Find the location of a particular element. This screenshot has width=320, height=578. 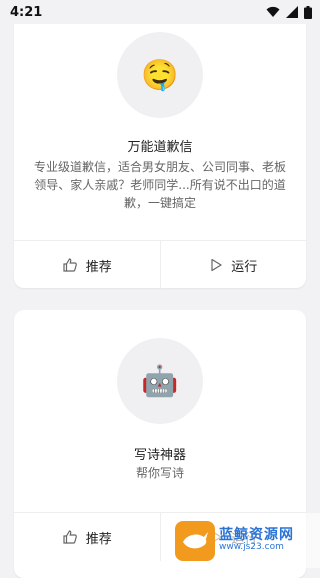

tool-title: 写诗神器 is located at coordinates (159, 455).